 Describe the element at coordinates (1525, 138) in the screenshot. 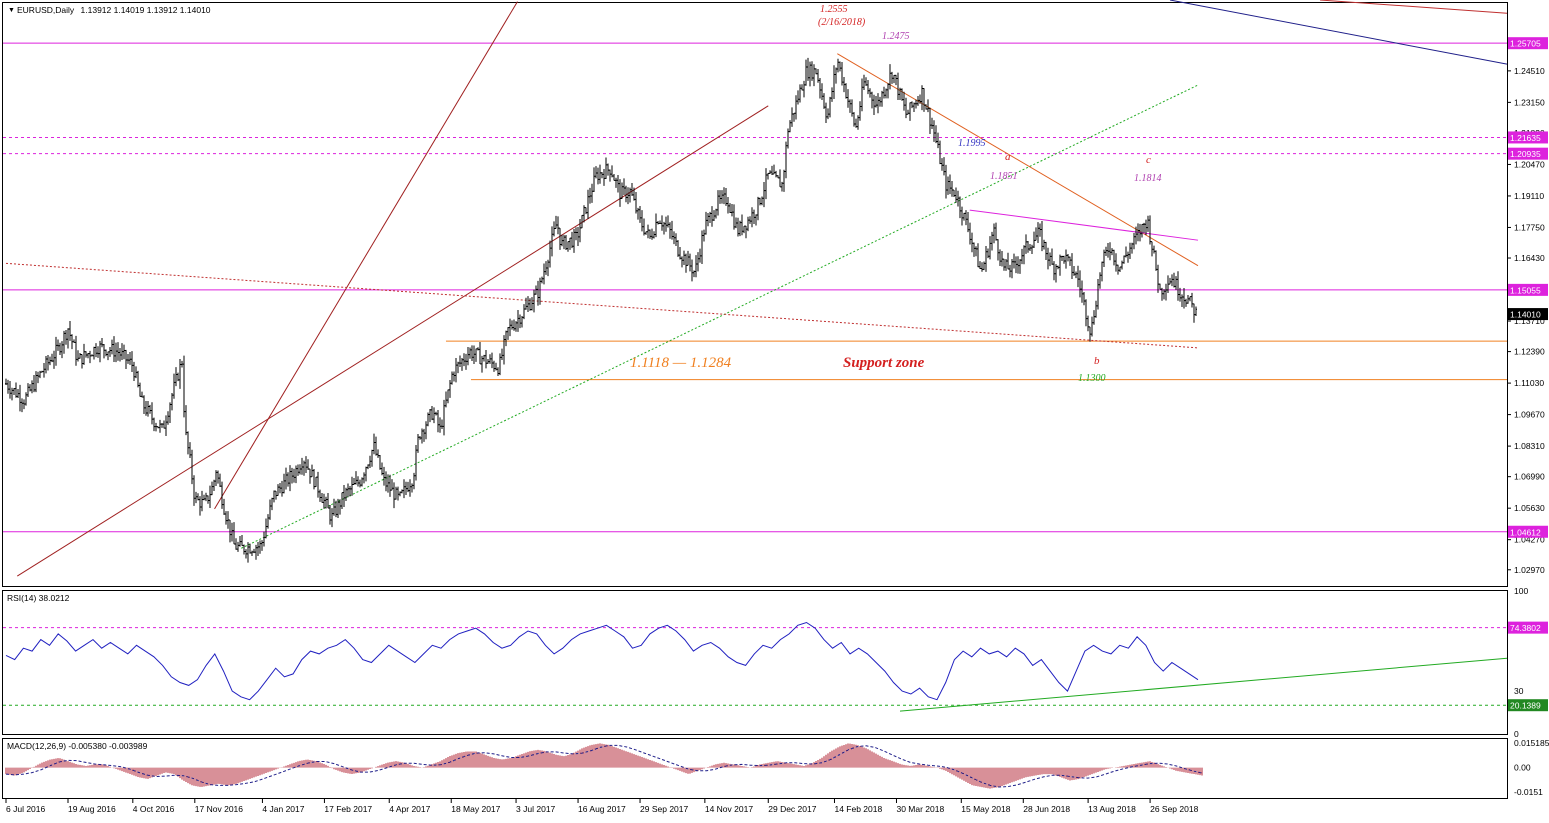

I see `level-tag-text-1: 1.21635` at that location.